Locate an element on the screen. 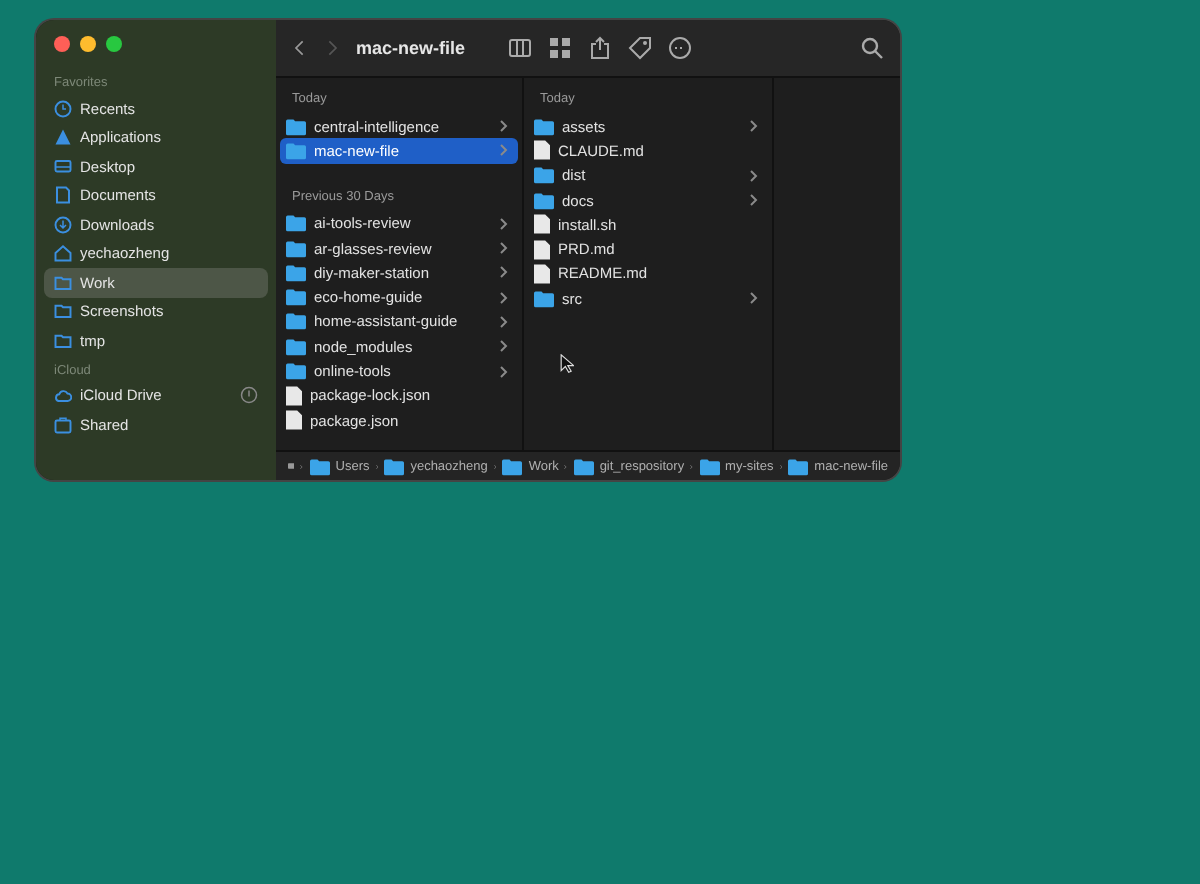 This screenshot has height=884, width=1200. share-icon is located at coordinates (600, 48).